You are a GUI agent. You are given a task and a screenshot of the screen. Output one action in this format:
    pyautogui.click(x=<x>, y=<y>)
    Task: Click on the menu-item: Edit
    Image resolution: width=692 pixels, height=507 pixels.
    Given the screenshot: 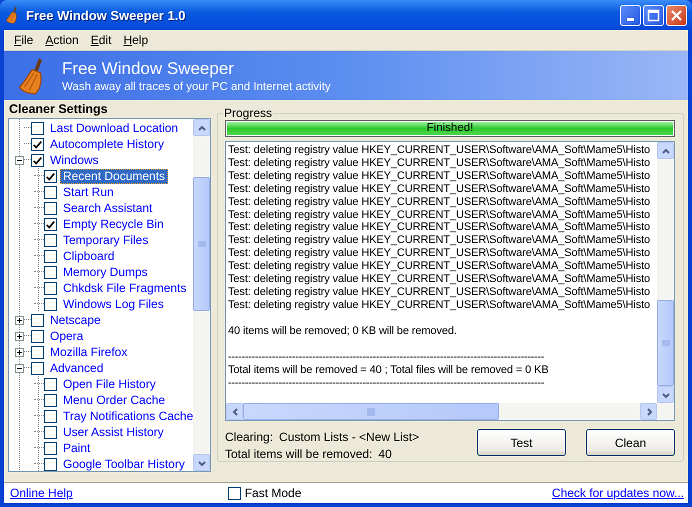 What is the action you would take?
    pyautogui.click(x=101, y=40)
    